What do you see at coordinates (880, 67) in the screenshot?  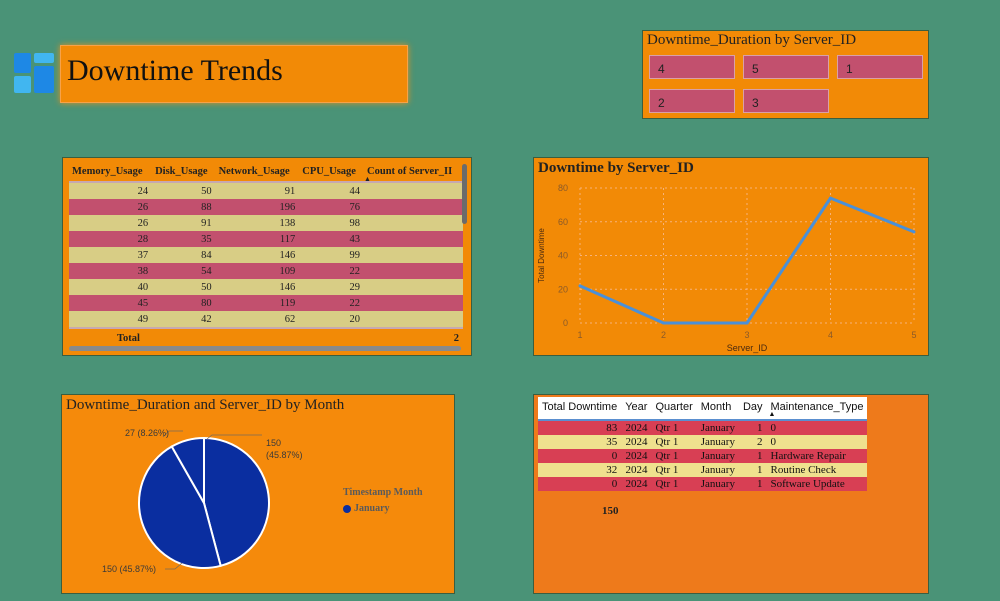 I see `slicer-item: 1` at bounding box center [880, 67].